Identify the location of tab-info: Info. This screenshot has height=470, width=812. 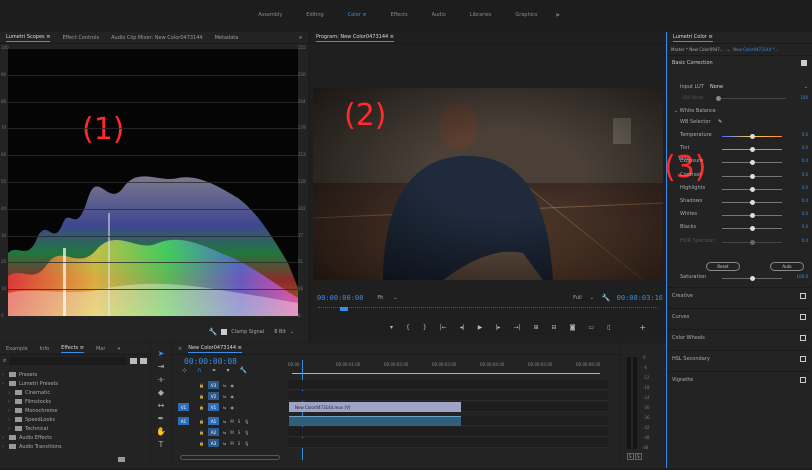
(44, 349).